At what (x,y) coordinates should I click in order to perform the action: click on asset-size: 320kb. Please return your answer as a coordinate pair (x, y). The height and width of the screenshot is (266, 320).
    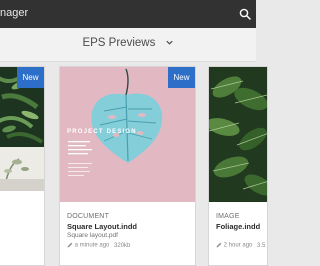
    Looking at the image, I should click on (122, 245).